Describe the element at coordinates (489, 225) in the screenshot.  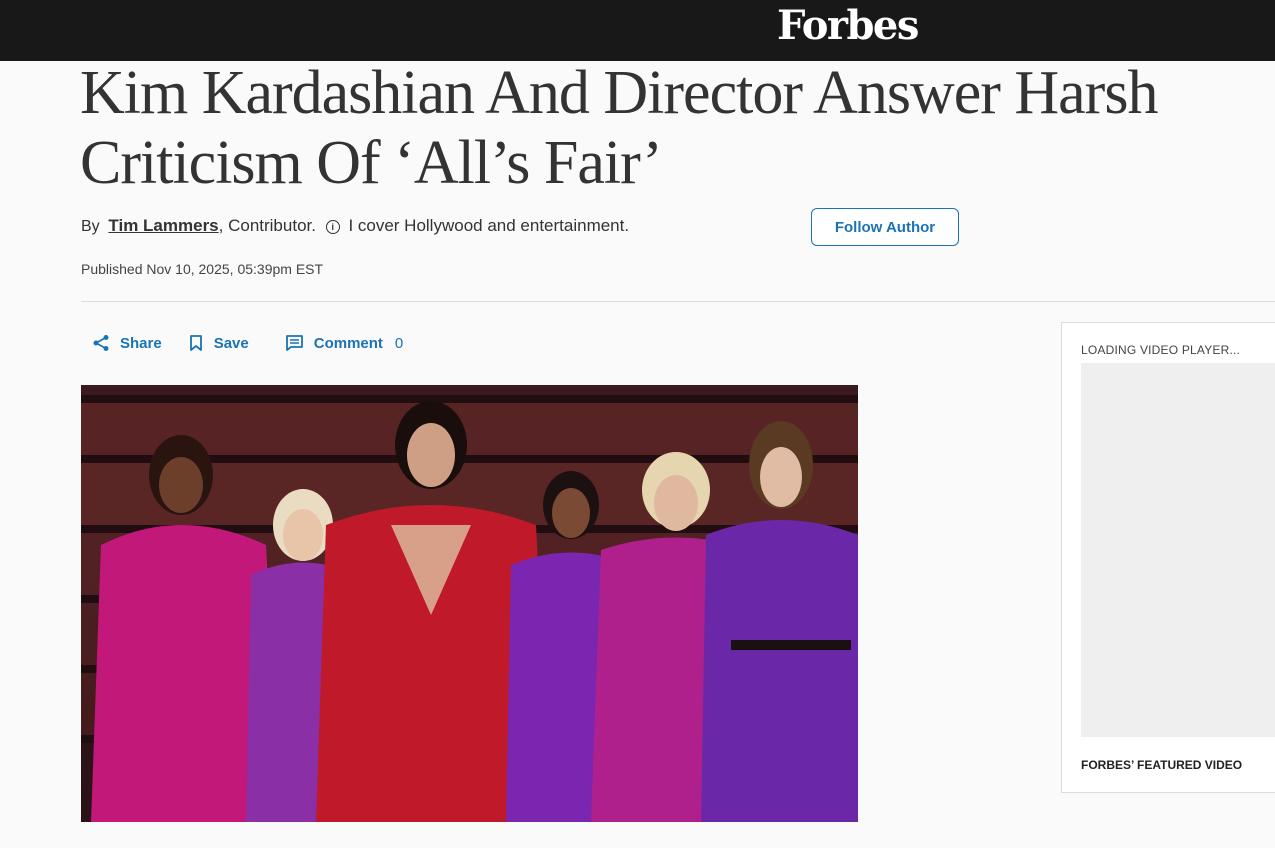
I see `author-description: I cover Hollywood and entertainment.` at that location.